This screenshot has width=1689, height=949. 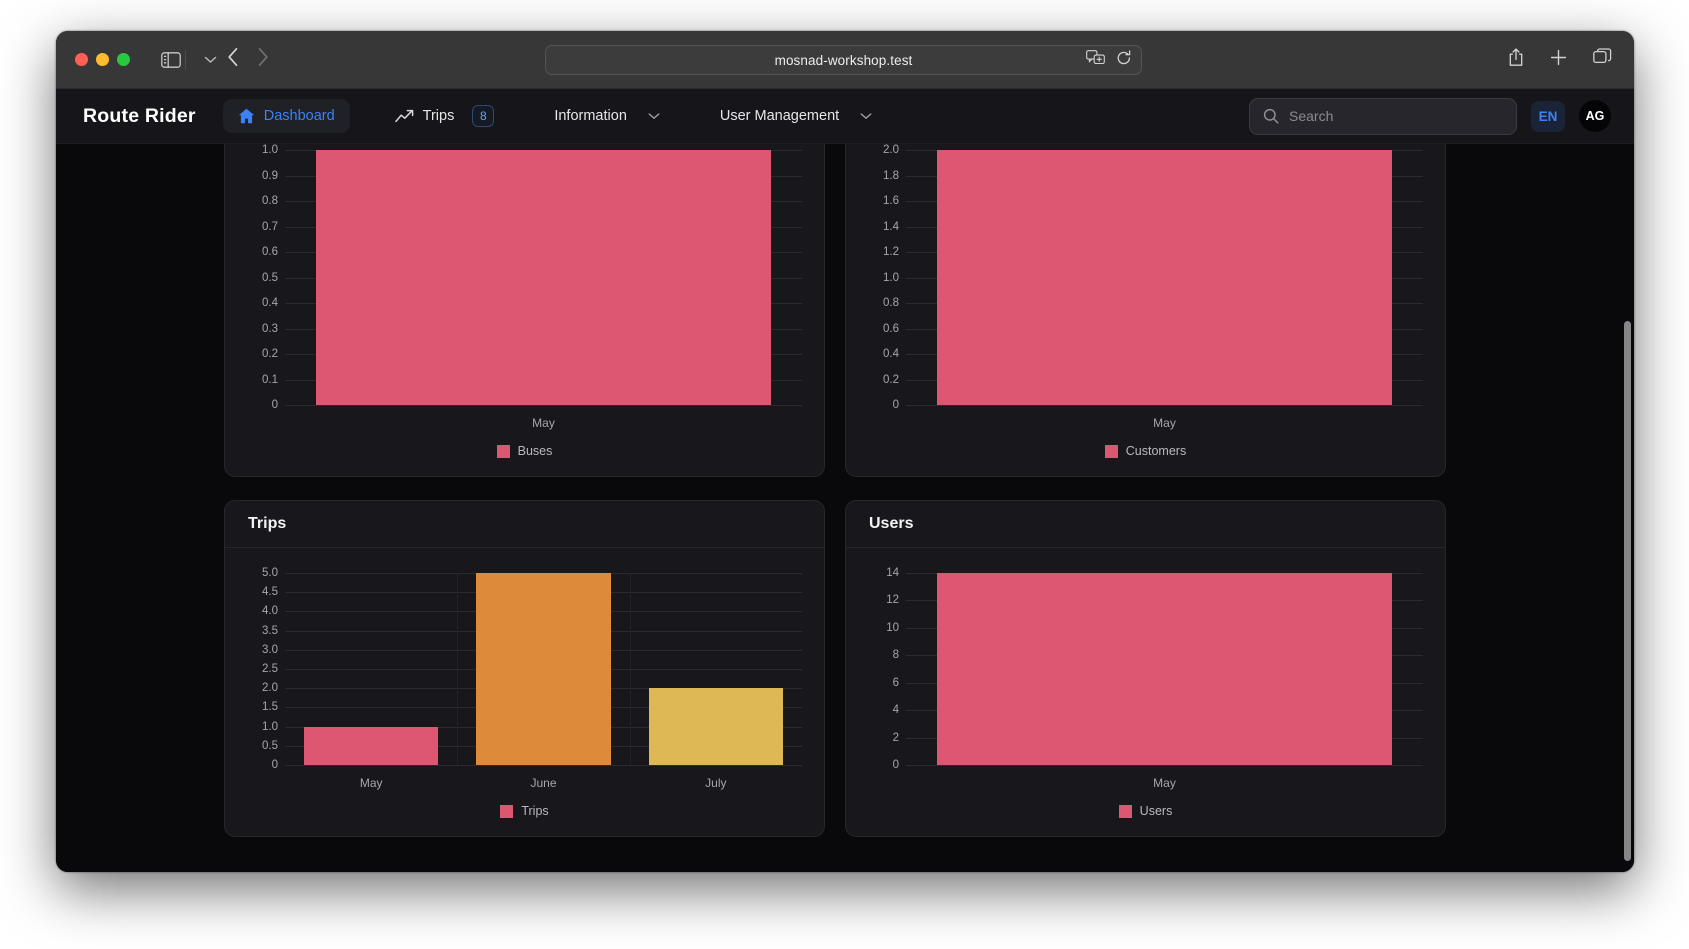 What do you see at coordinates (1558, 60) in the screenshot?
I see `plus-icon` at bounding box center [1558, 60].